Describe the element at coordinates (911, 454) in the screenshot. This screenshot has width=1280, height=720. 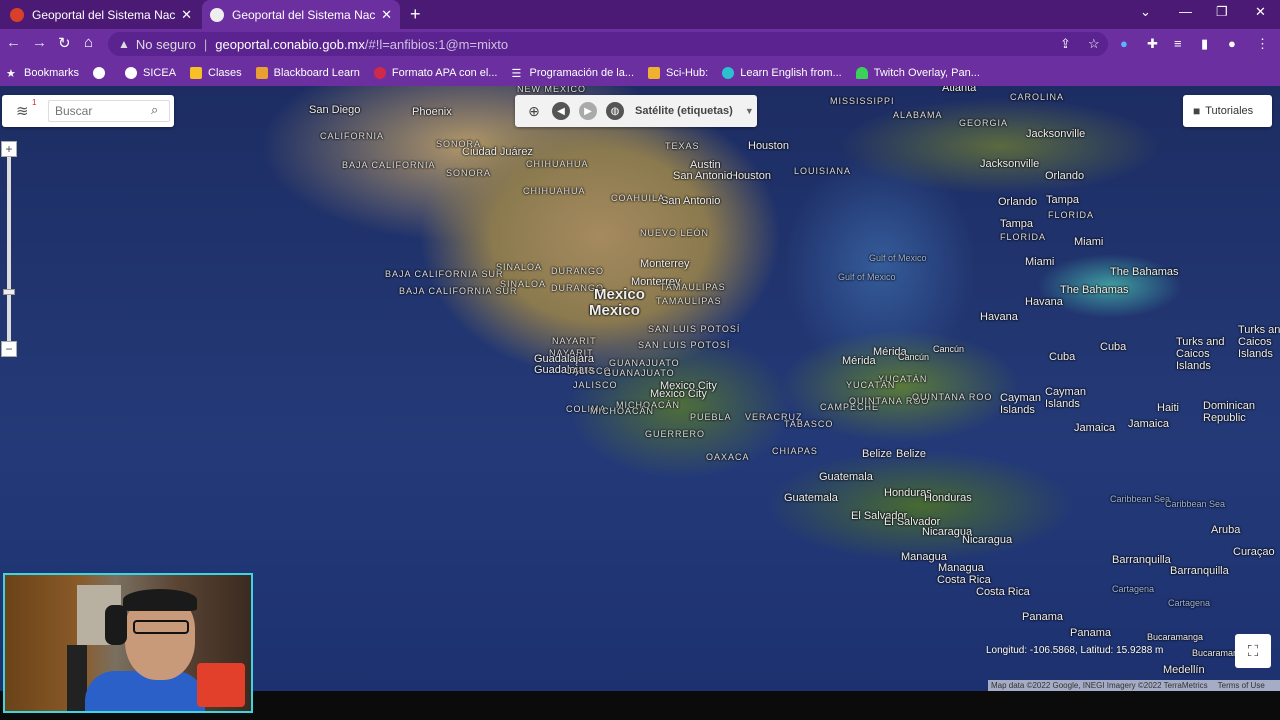
I see `map-label: Belize` at that location.